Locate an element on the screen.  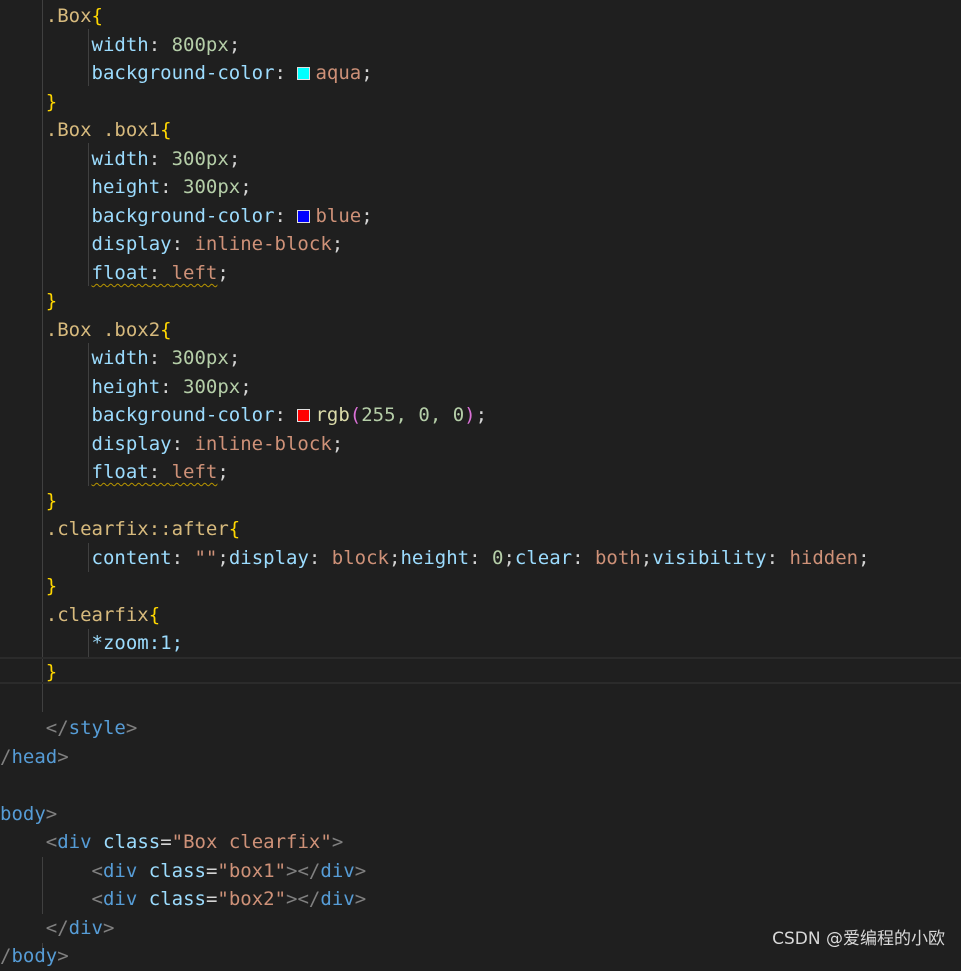
css-selector: .clearfix is located at coordinates (97, 615).